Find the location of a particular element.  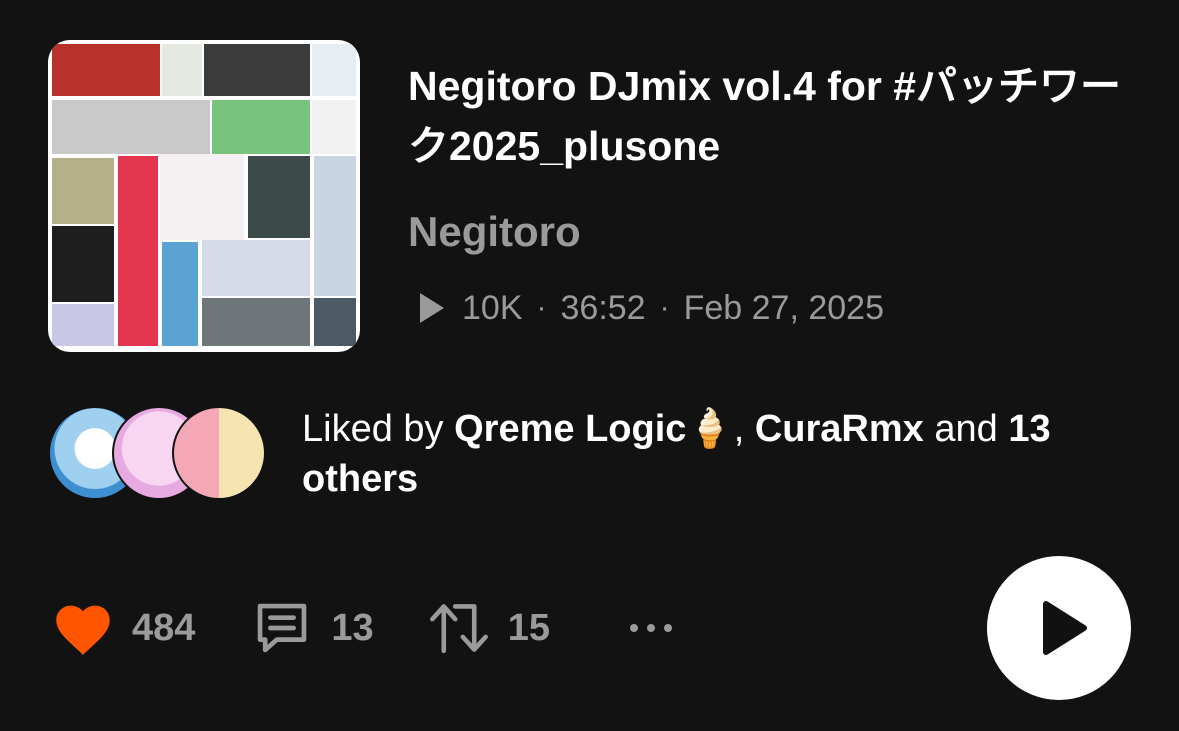

action-bar: 484 13 15 is located at coordinates (363, 628).